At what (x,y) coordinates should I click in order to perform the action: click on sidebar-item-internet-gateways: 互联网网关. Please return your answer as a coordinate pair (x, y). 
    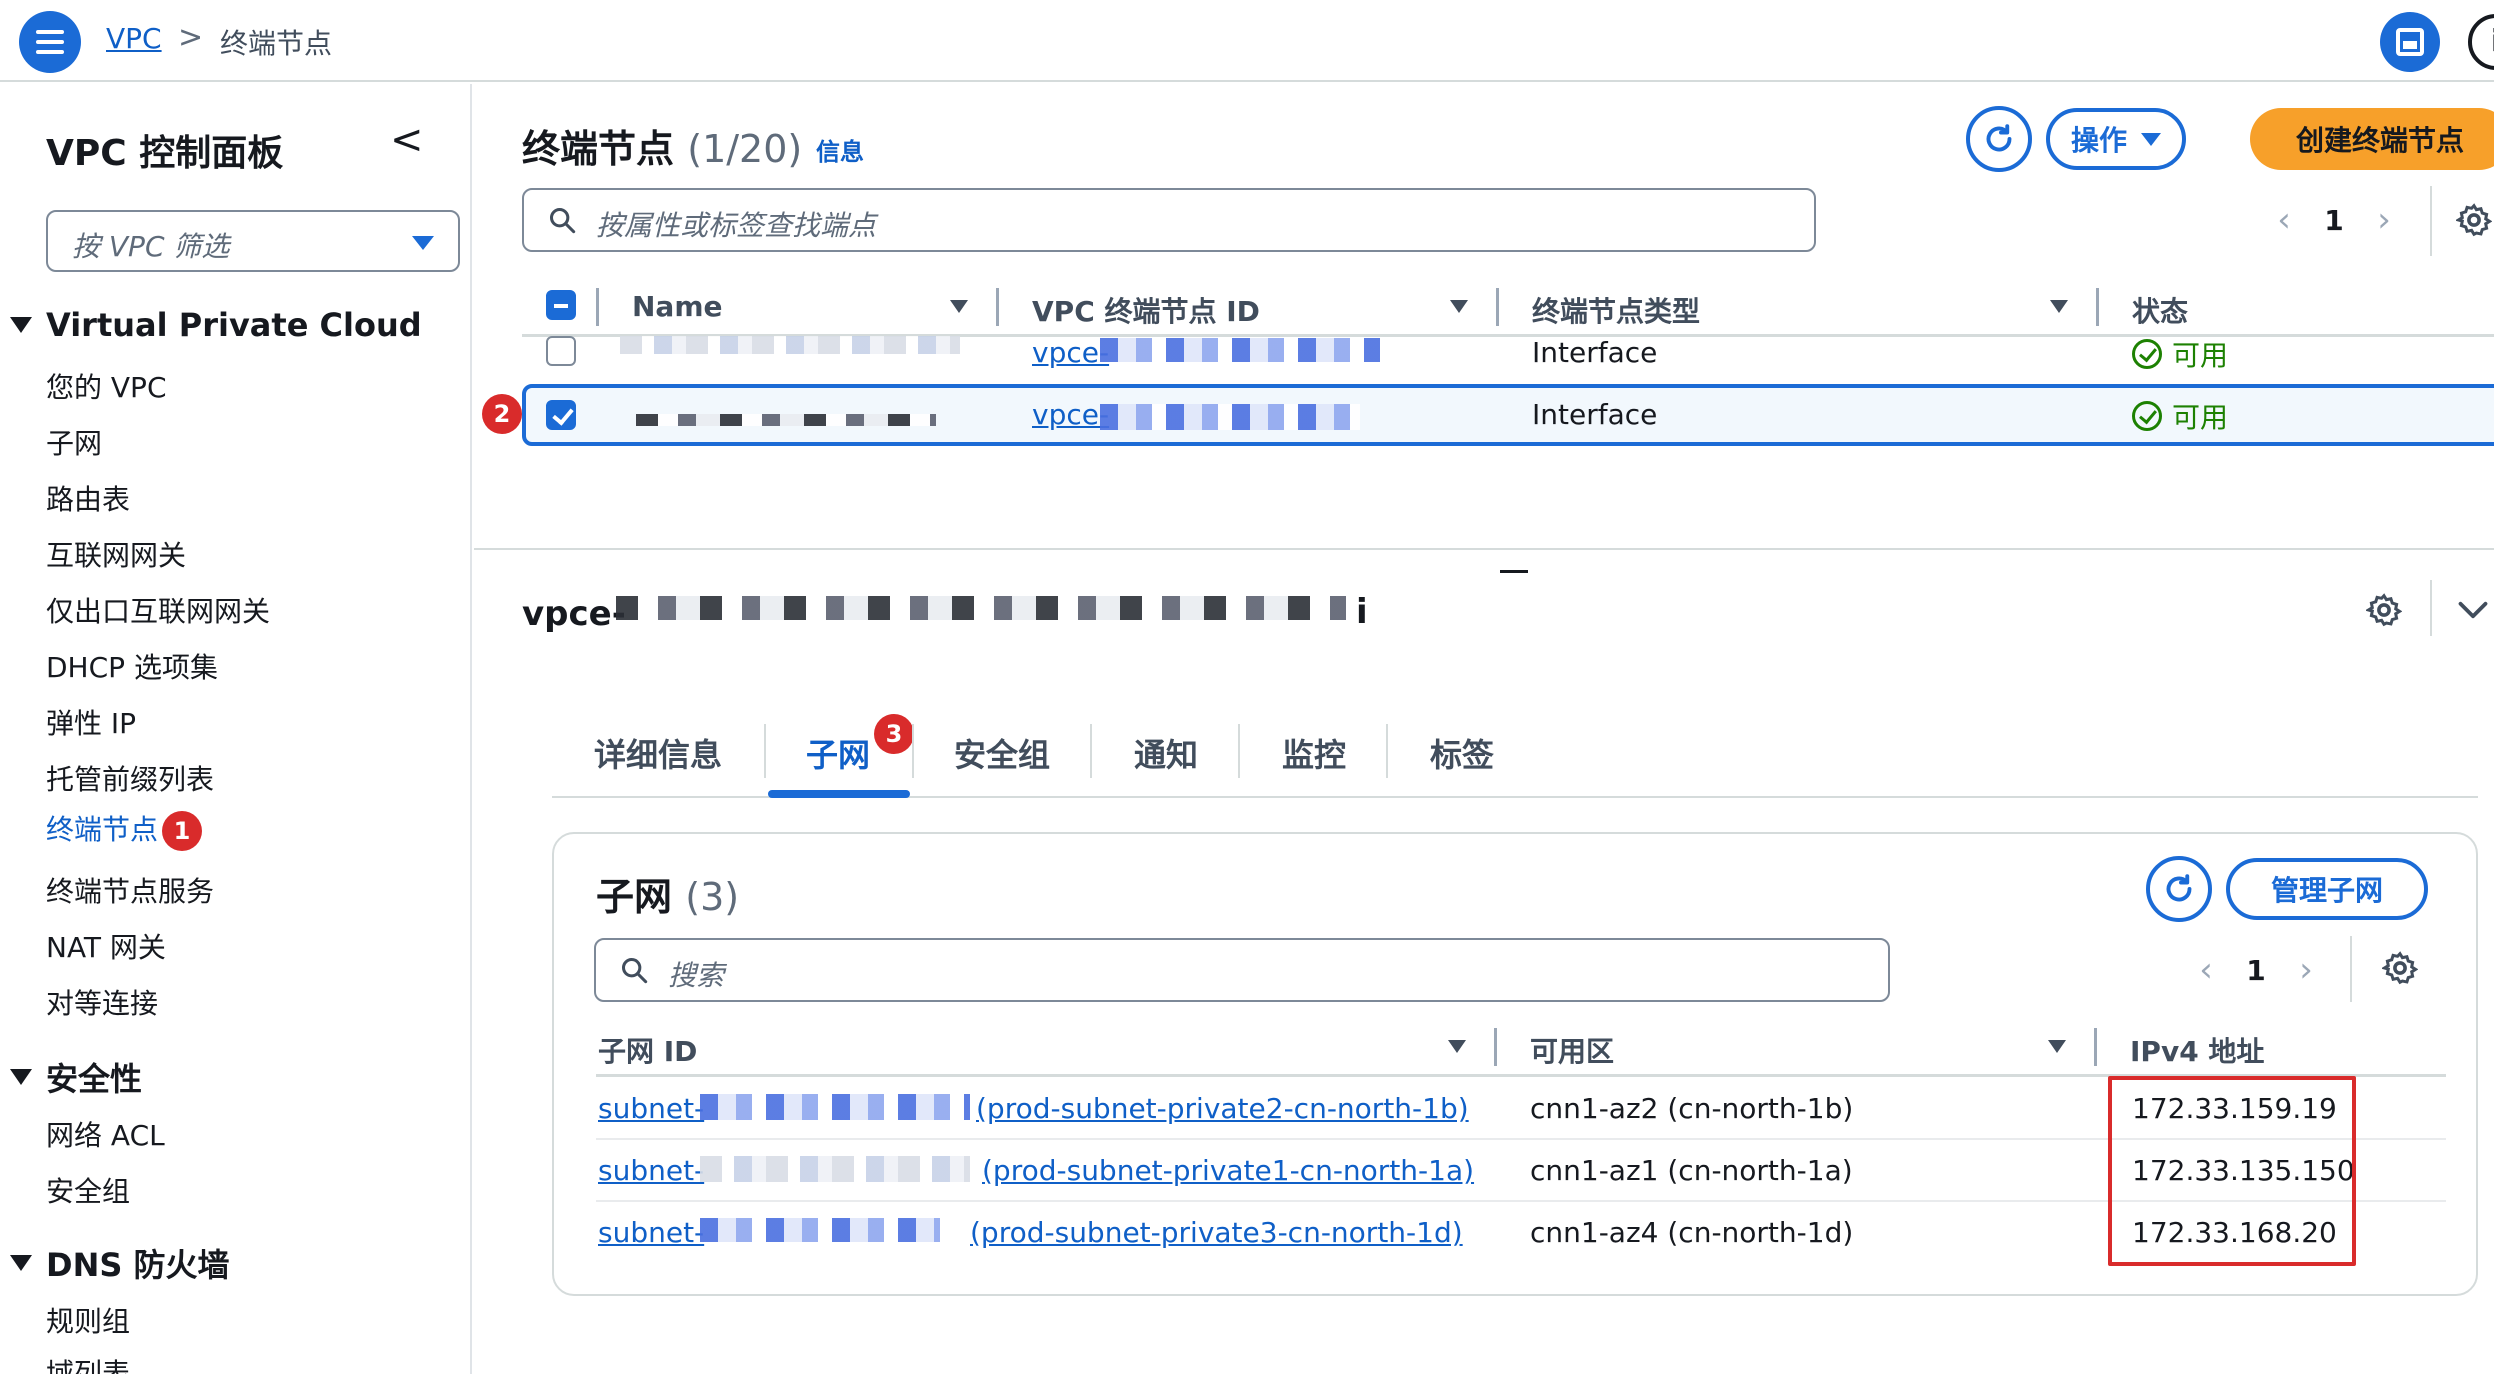
    Looking at the image, I should click on (116, 554).